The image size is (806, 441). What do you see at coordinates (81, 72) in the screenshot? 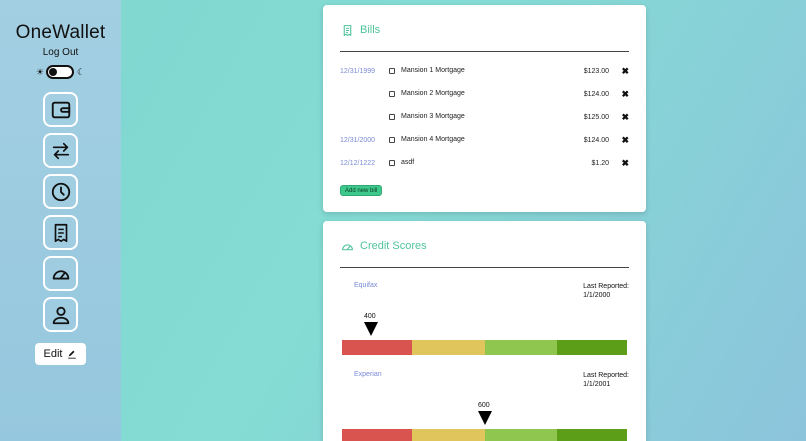
I see `moon-icon: ☾` at bounding box center [81, 72].